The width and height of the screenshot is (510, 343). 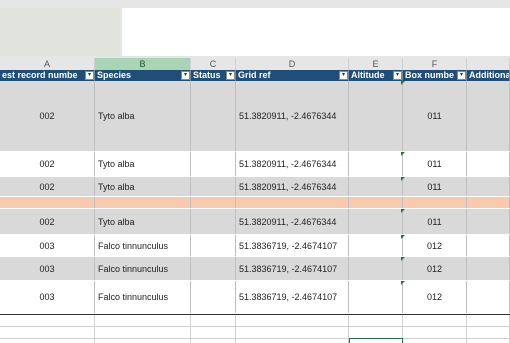 I want to click on name-box, so click(x=60, y=32).